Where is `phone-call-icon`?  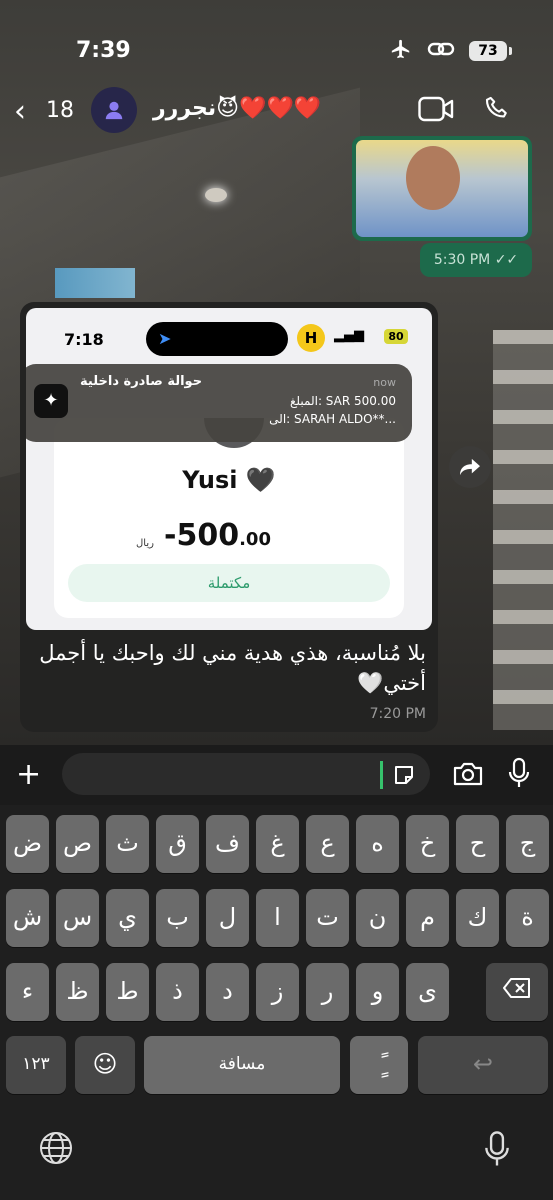
phone-call-icon is located at coordinates (497, 111).